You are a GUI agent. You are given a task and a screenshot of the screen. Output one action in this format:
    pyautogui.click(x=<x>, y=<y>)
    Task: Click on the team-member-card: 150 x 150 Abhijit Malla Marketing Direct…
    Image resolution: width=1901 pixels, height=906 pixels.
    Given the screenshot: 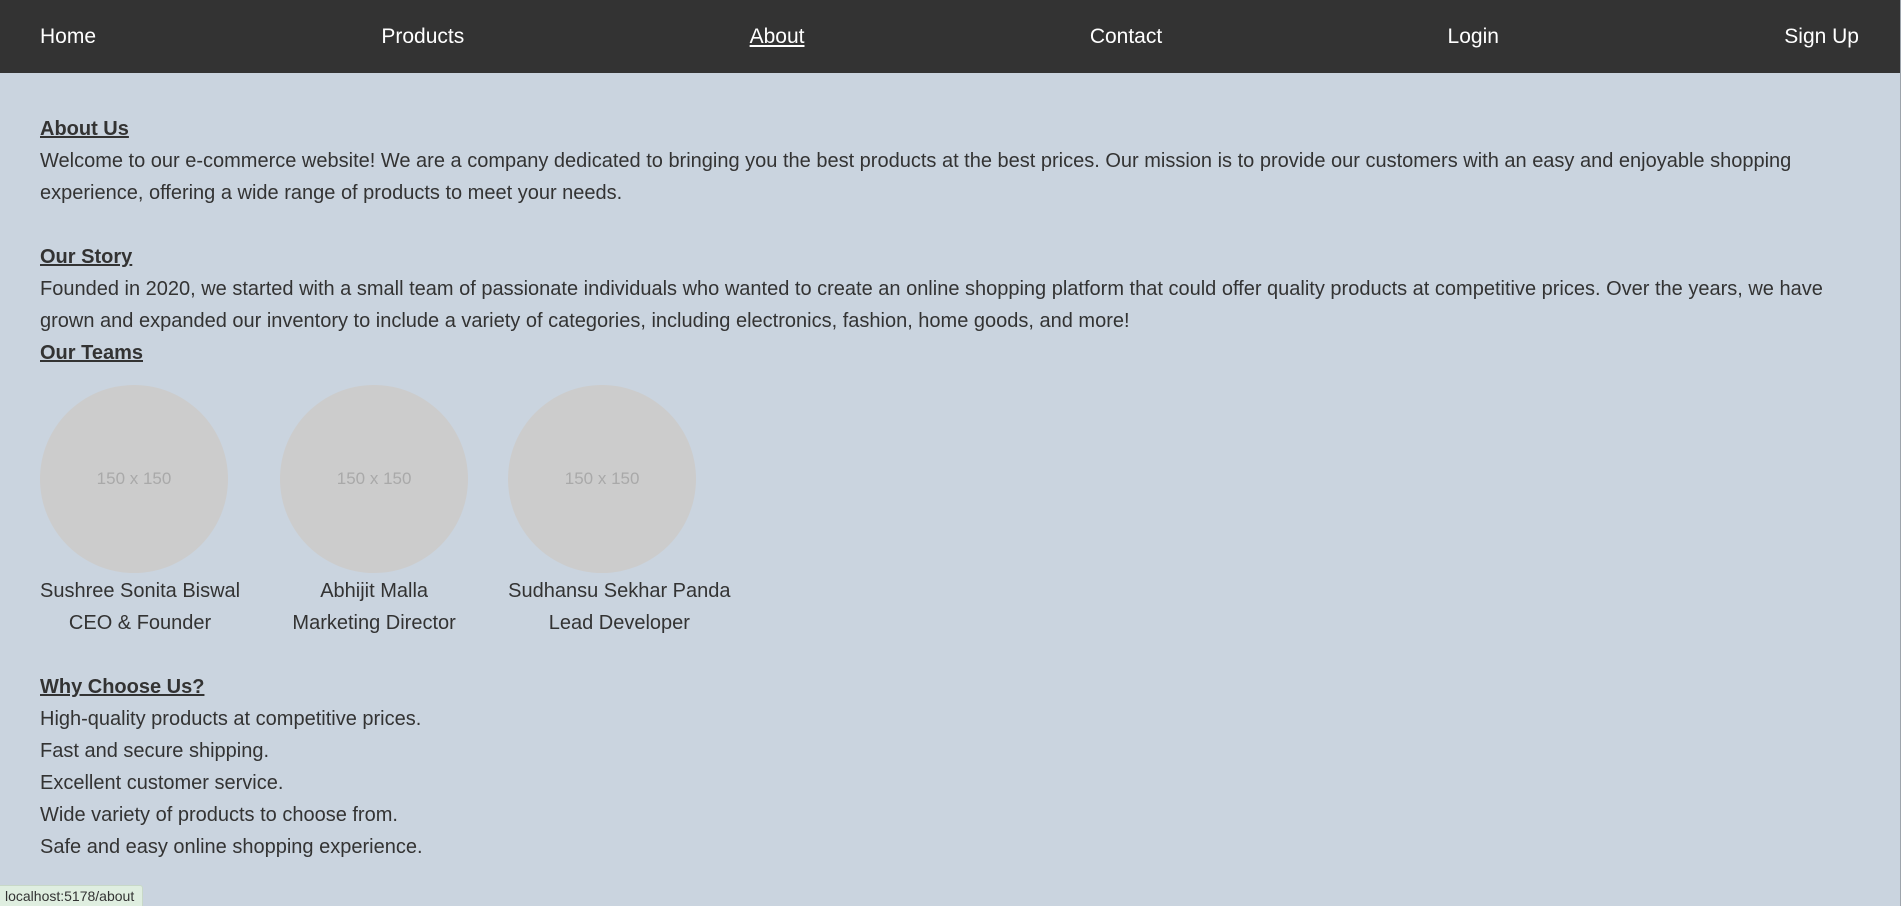 What is the action you would take?
    pyautogui.click(x=374, y=512)
    